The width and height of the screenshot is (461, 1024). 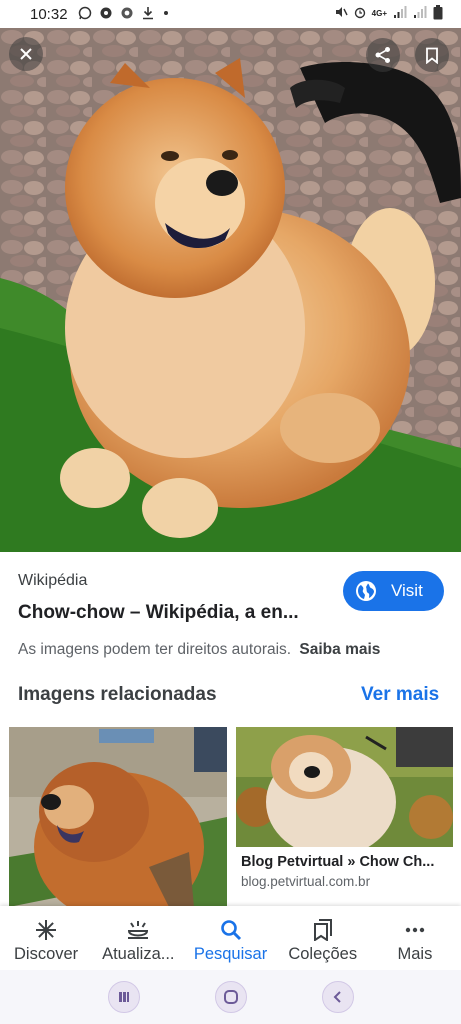 What do you see at coordinates (117, 694) in the screenshot?
I see `related-images-heading: Imagens relacionadas` at bounding box center [117, 694].